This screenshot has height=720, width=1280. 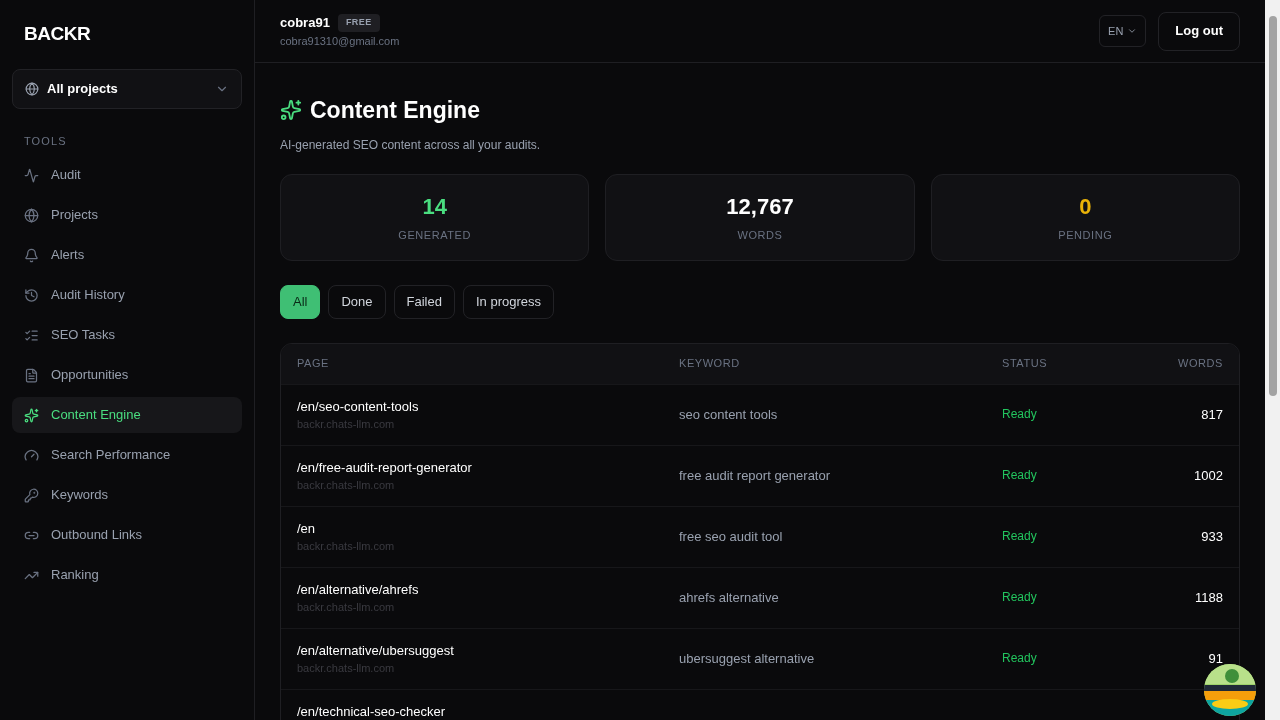 I want to click on sidebar-item: Outbound Links, so click(x=127, y=535).